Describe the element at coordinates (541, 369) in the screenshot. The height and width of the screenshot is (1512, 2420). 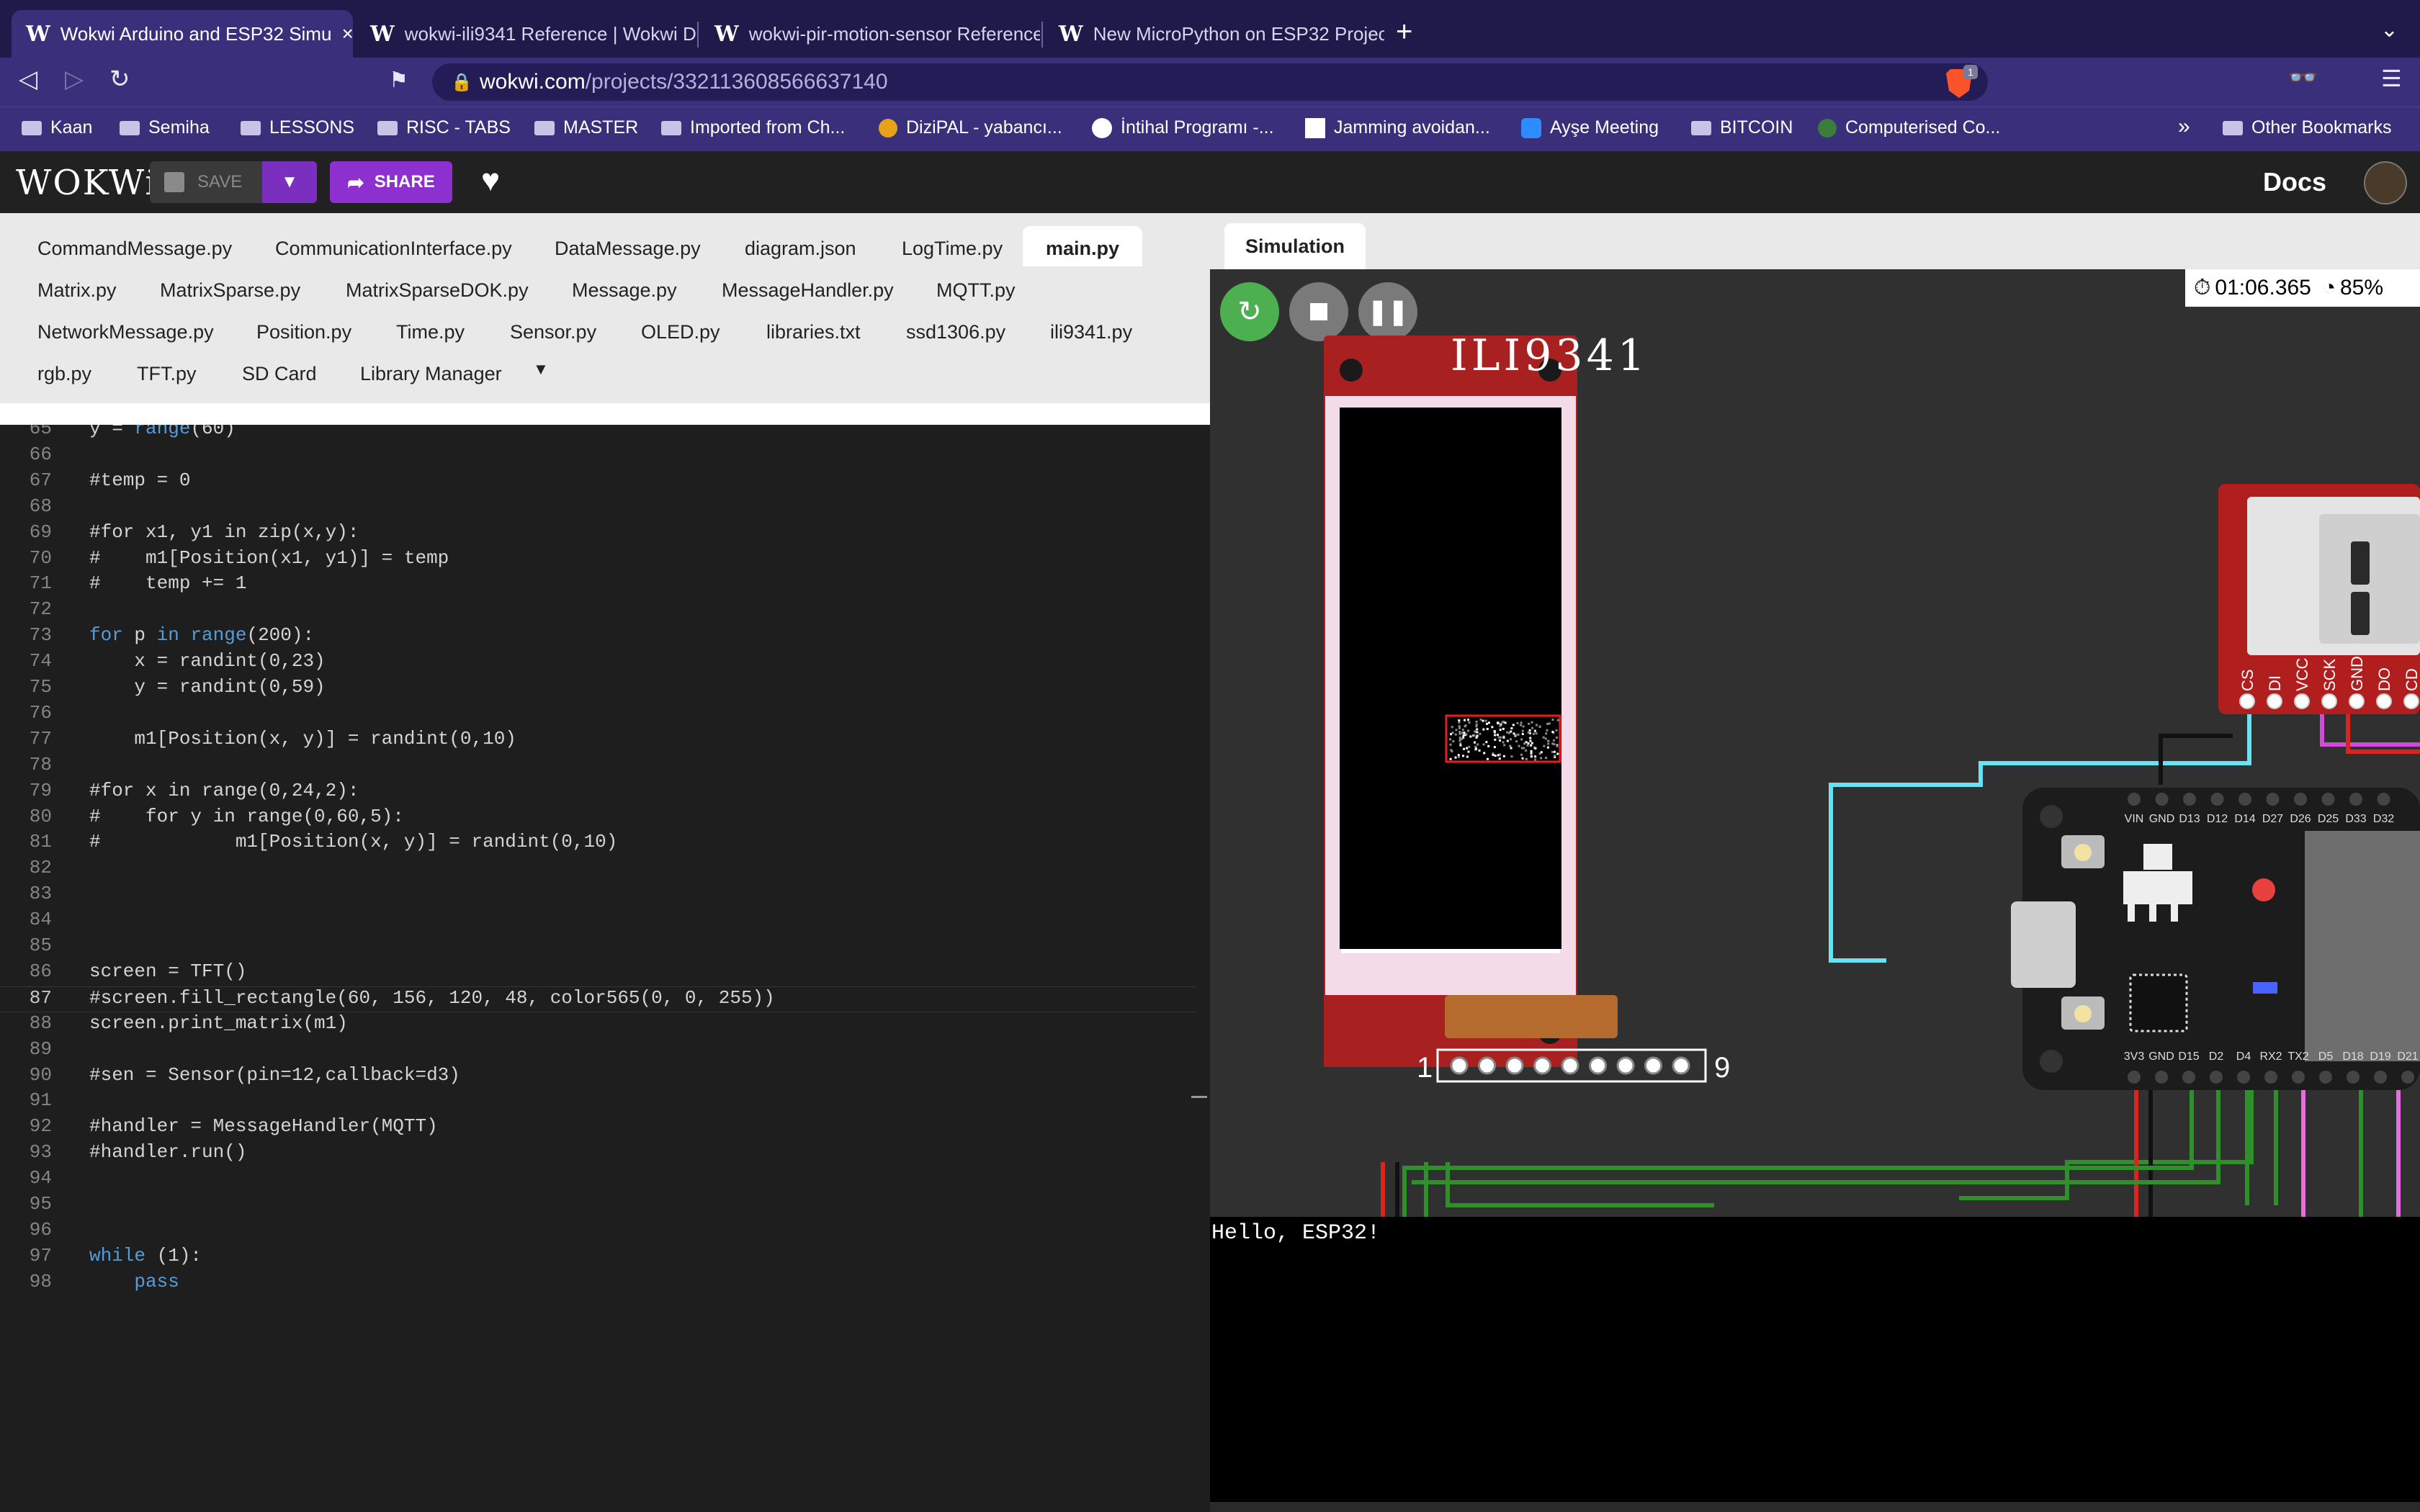
I see `file-tabs-menu-chevron-icon: ▼` at that location.